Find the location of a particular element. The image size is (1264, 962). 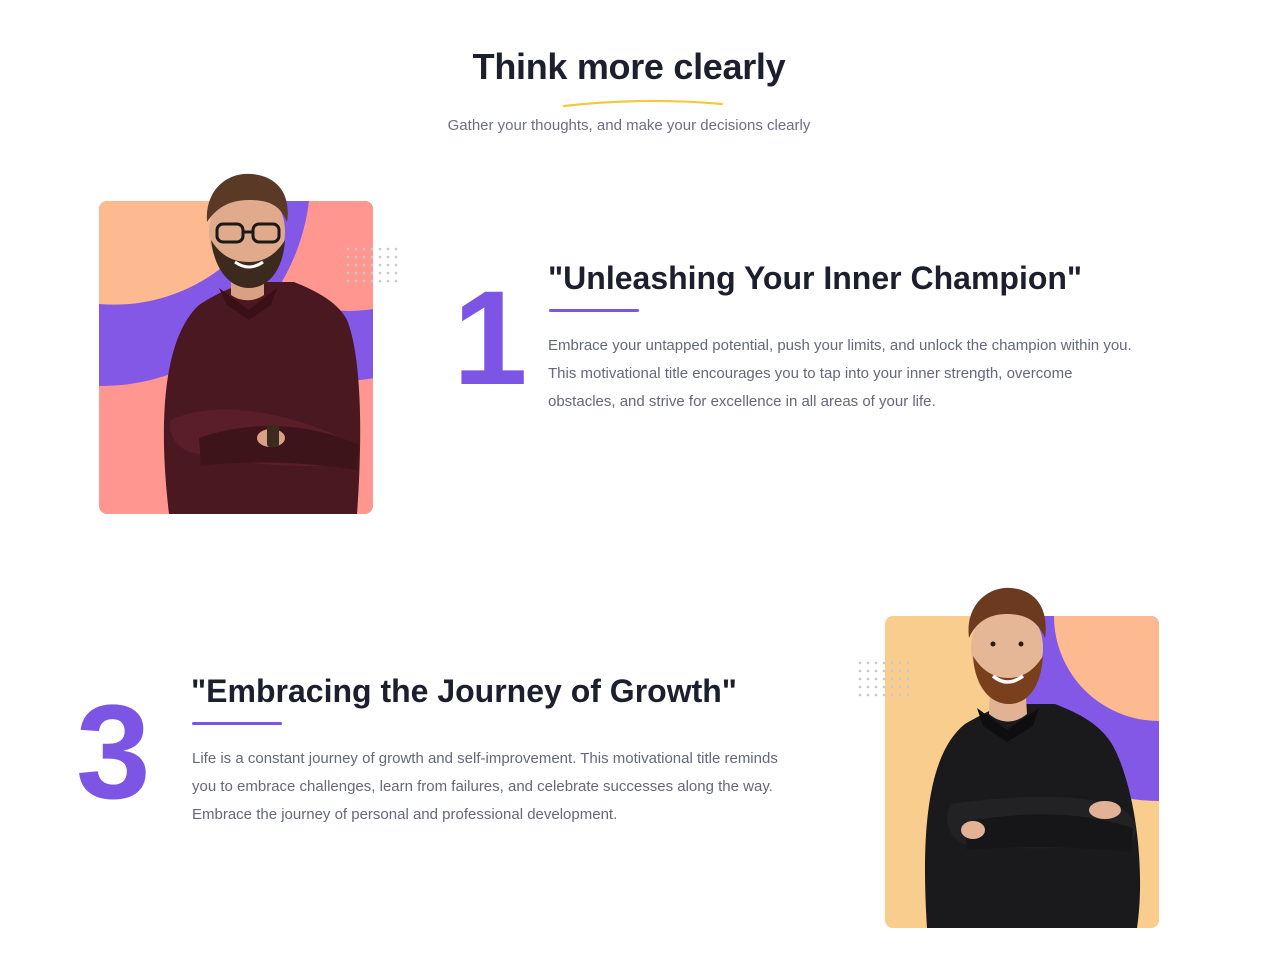

feature-1-number: 1 is located at coordinates (490, 338).